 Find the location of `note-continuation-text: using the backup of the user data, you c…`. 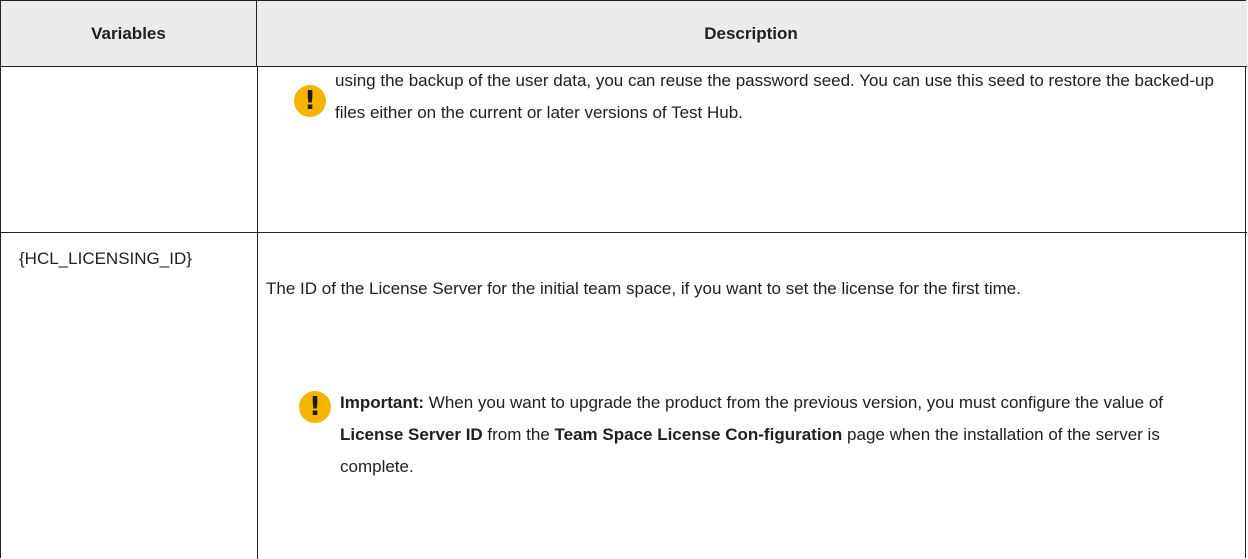

note-continuation-text: using the backup of the user data, you c… is located at coordinates (774, 96).